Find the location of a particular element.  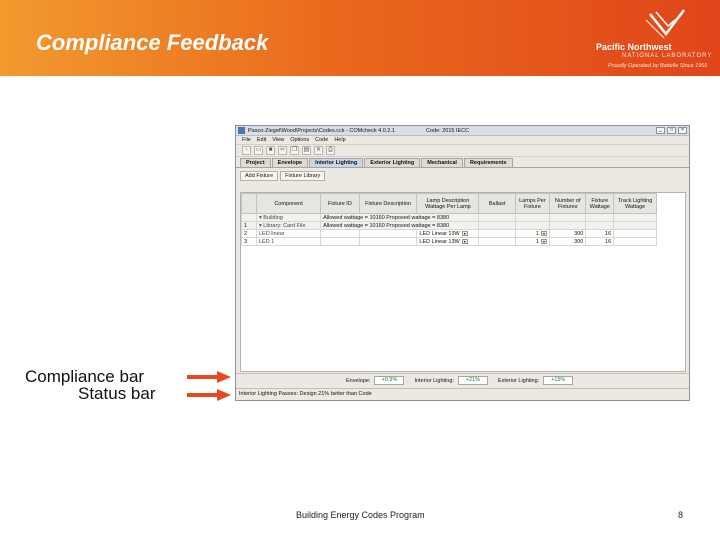

row-component: ▾ Building is located at coordinates (288, 217).